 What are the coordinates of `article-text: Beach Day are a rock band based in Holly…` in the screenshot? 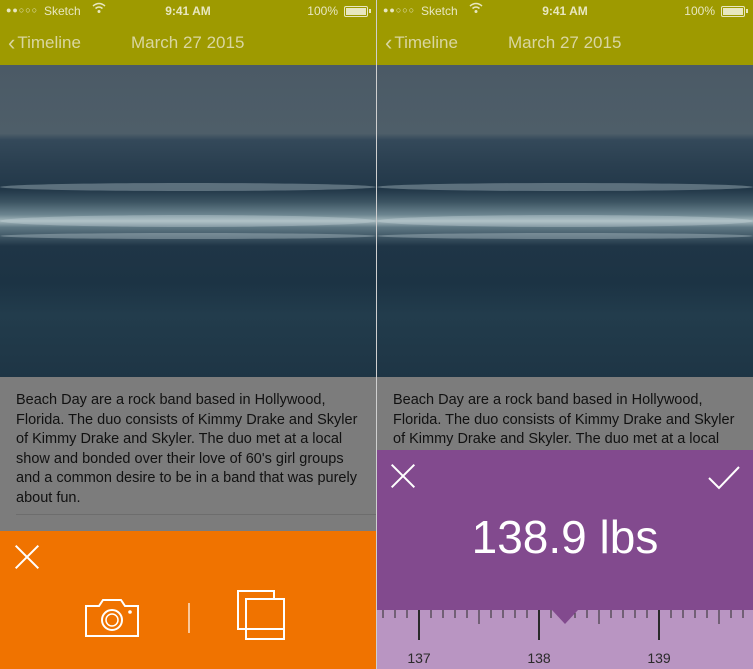 It's located at (187, 449).